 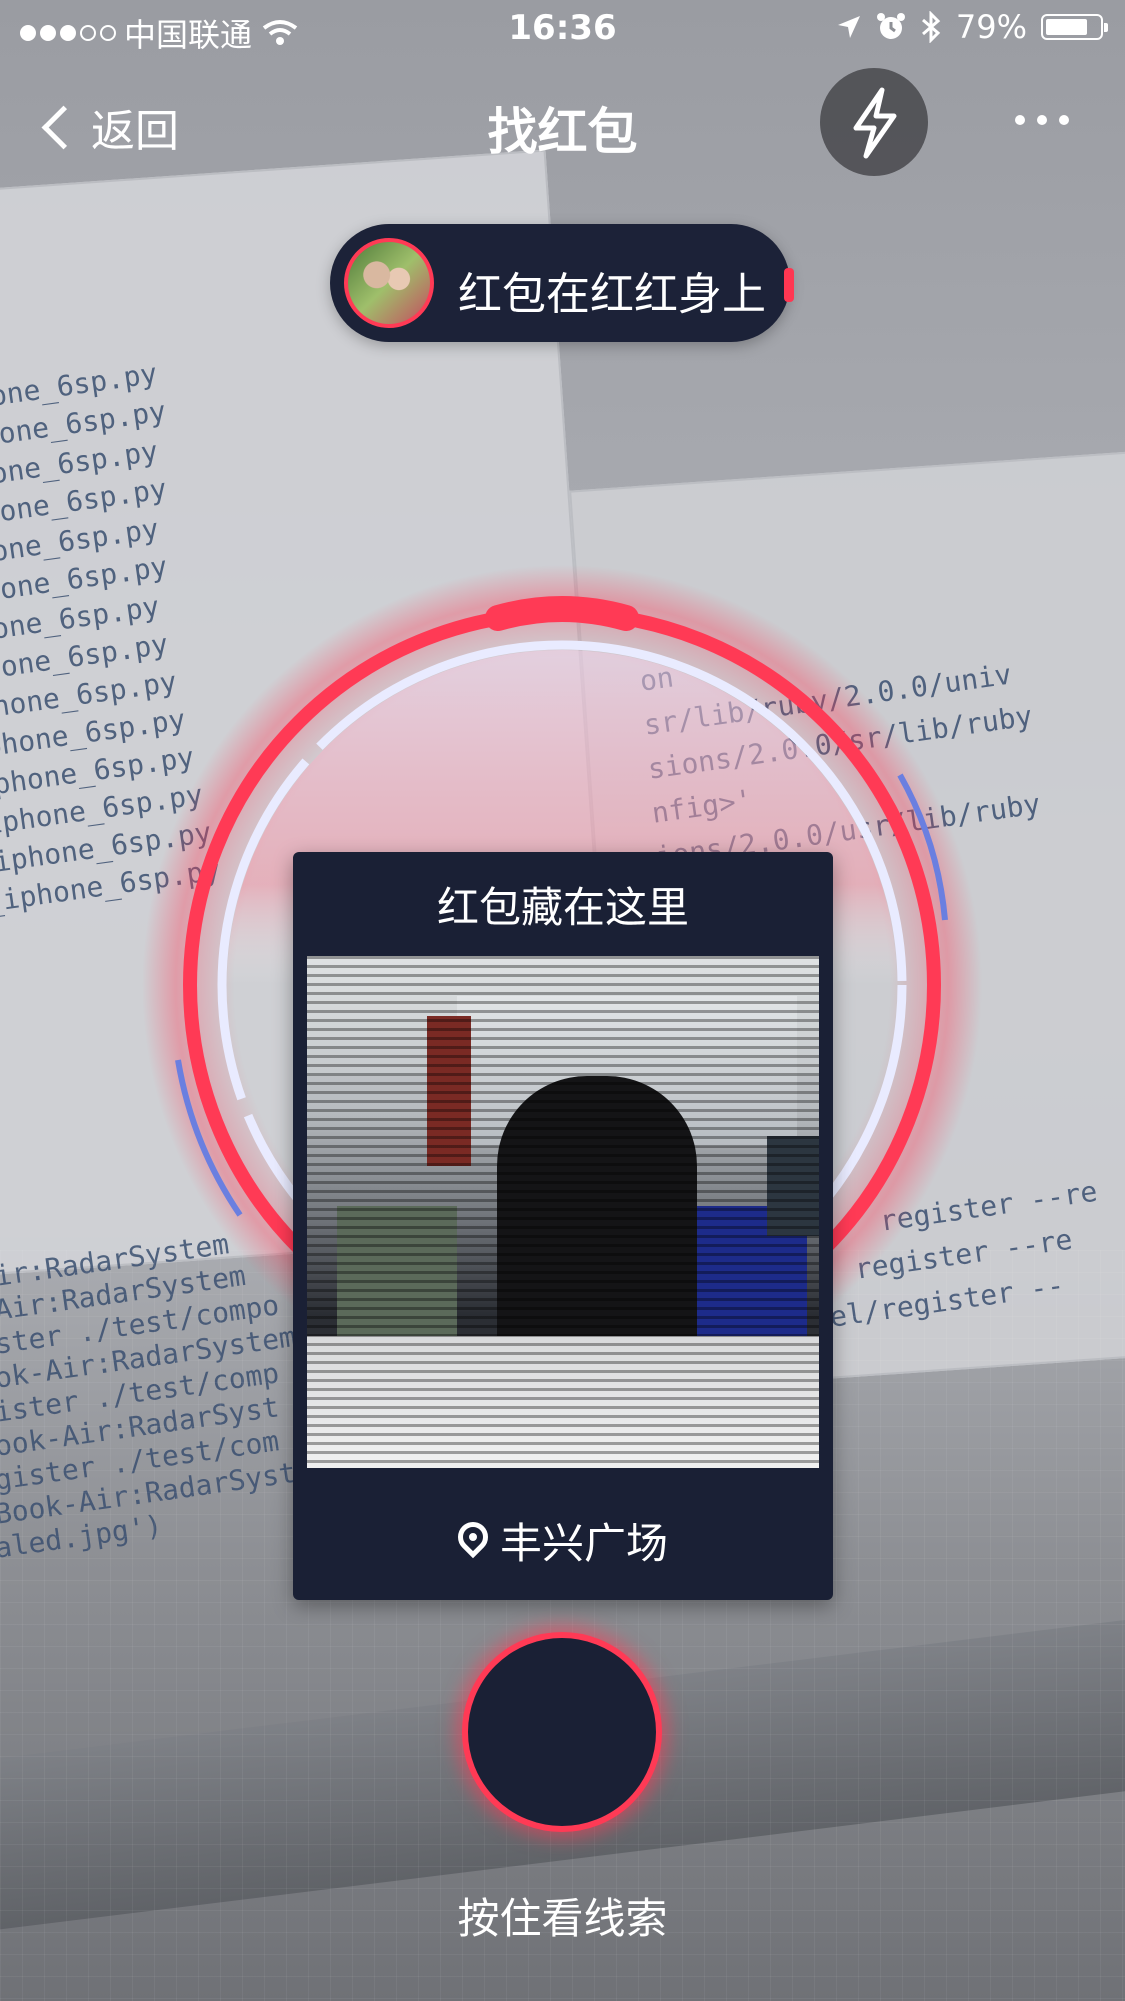 What do you see at coordinates (562, 1918) in the screenshot?
I see `hold-to-view-label: 按住看线索` at bounding box center [562, 1918].